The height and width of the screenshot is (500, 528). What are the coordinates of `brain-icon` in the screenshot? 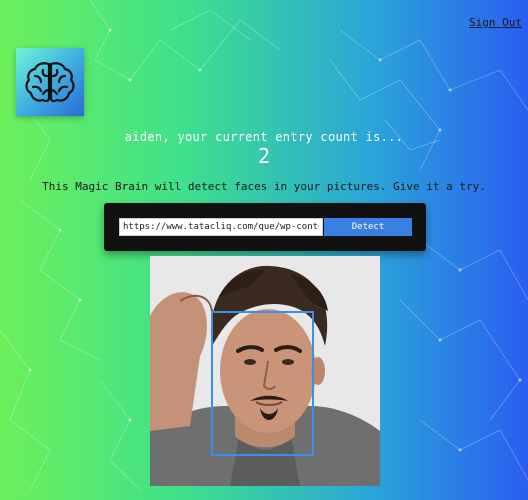 It's located at (50, 82).